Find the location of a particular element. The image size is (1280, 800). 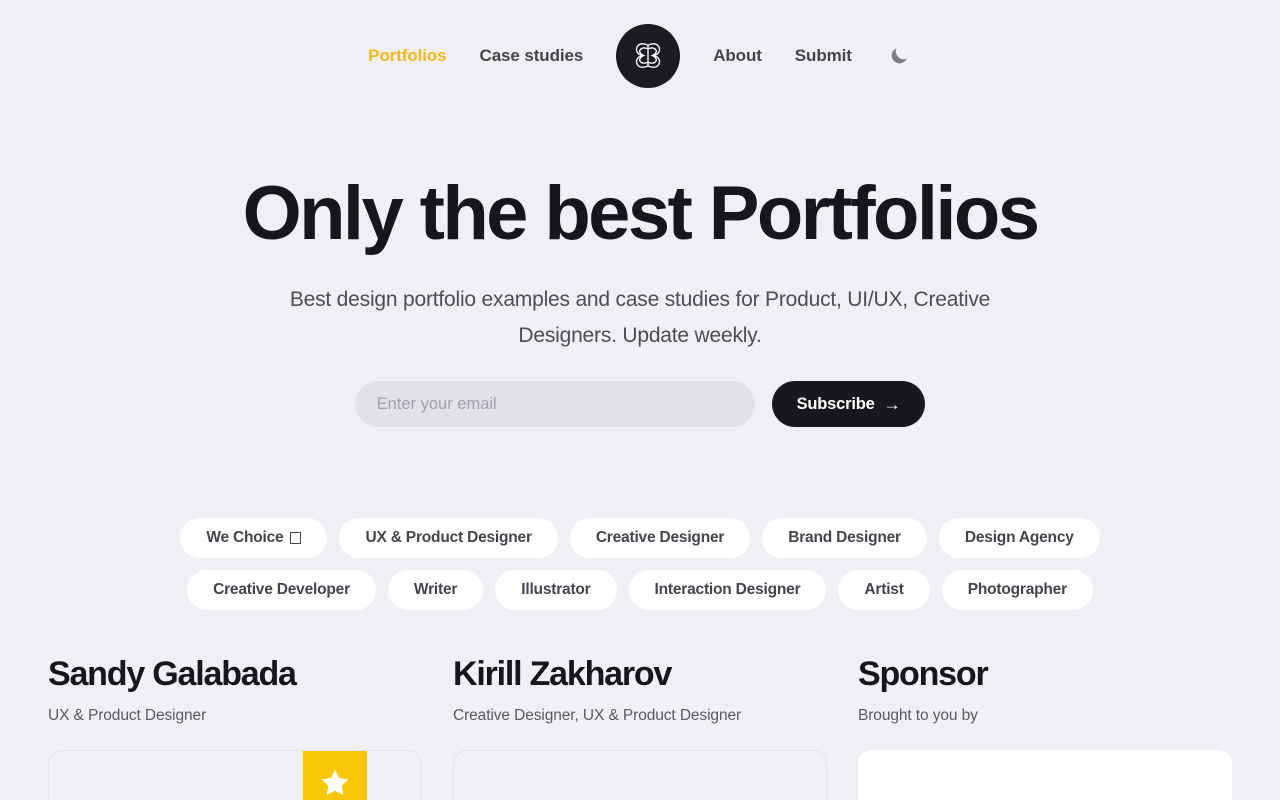

site-logo is located at coordinates (648, 56).